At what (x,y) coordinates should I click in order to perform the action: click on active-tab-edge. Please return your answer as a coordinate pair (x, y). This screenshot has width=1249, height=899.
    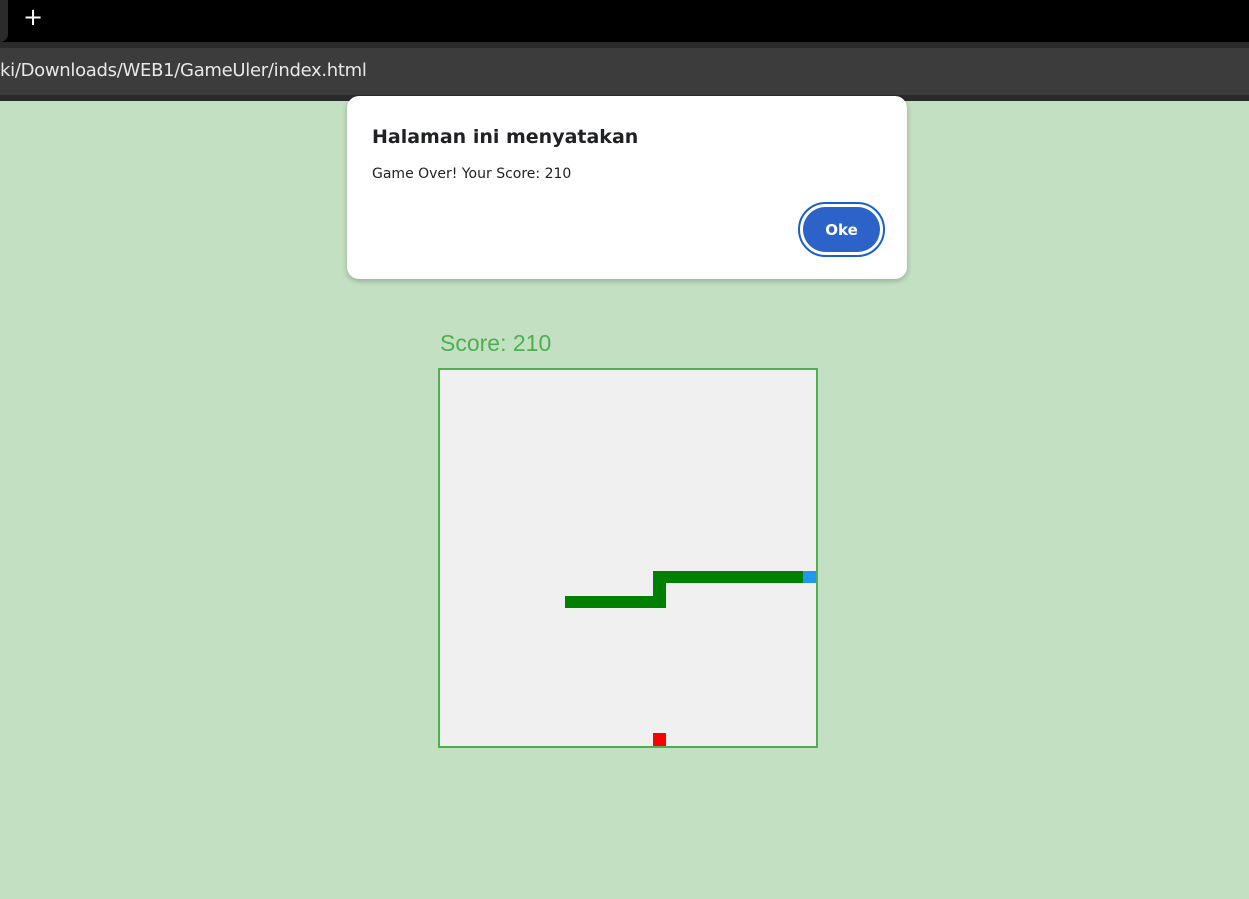
    Looking at the image, I should click on (4, 21).